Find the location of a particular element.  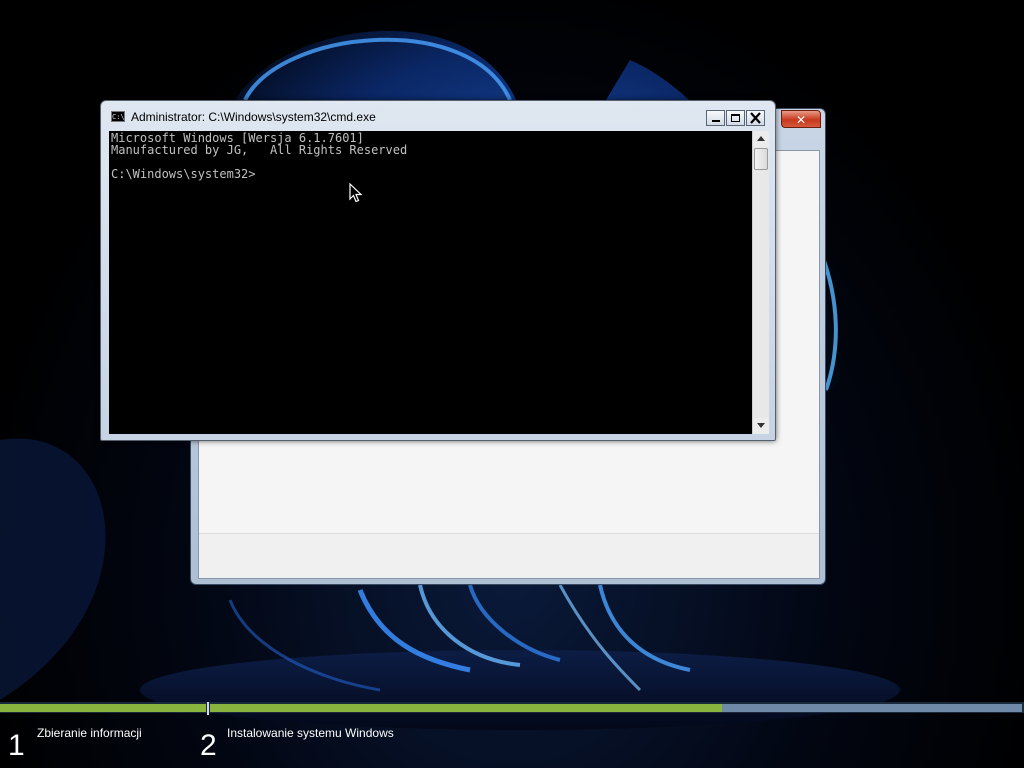

maximize-icon is located at coordinates (735, 118).